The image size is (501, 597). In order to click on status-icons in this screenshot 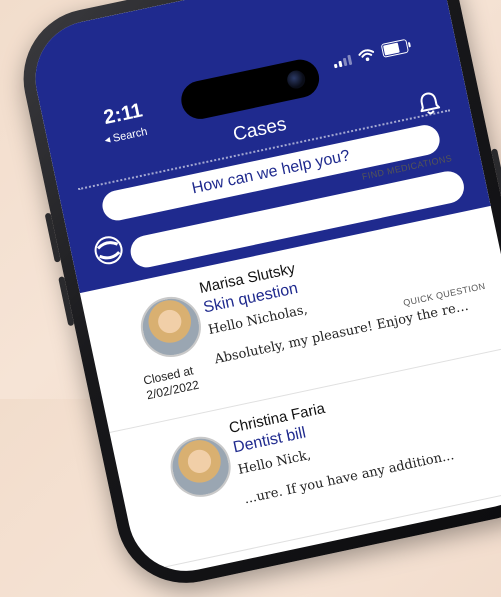, I will do `click(371, 53)`.